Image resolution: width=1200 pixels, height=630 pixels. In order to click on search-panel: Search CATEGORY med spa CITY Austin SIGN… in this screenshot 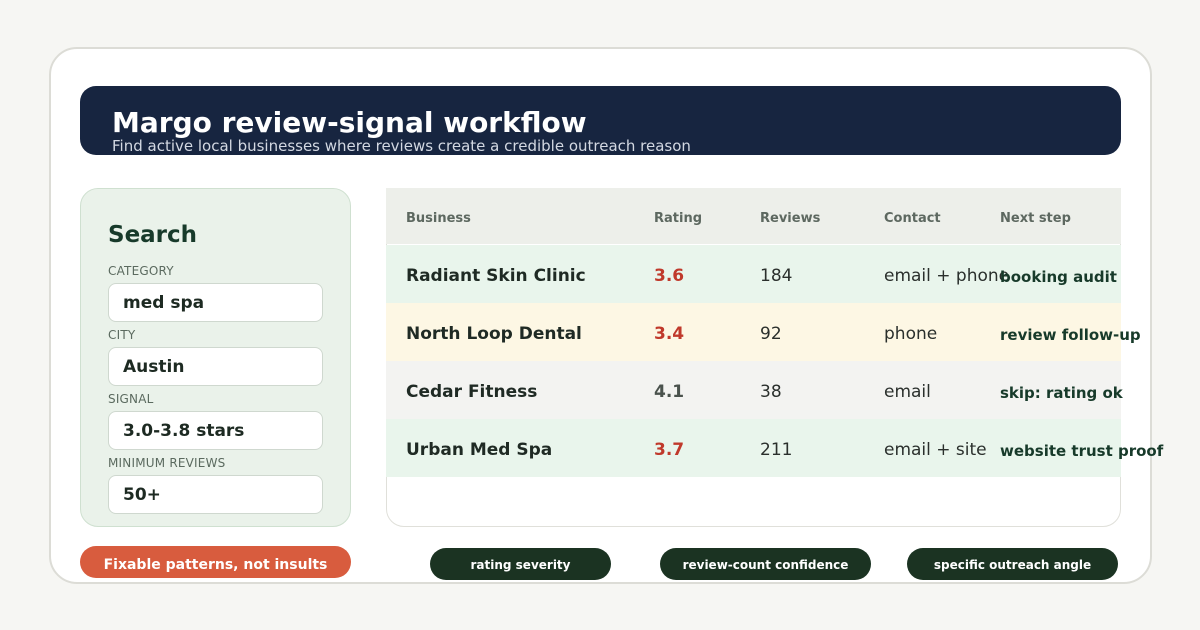, I will do `click(215, 357)`.